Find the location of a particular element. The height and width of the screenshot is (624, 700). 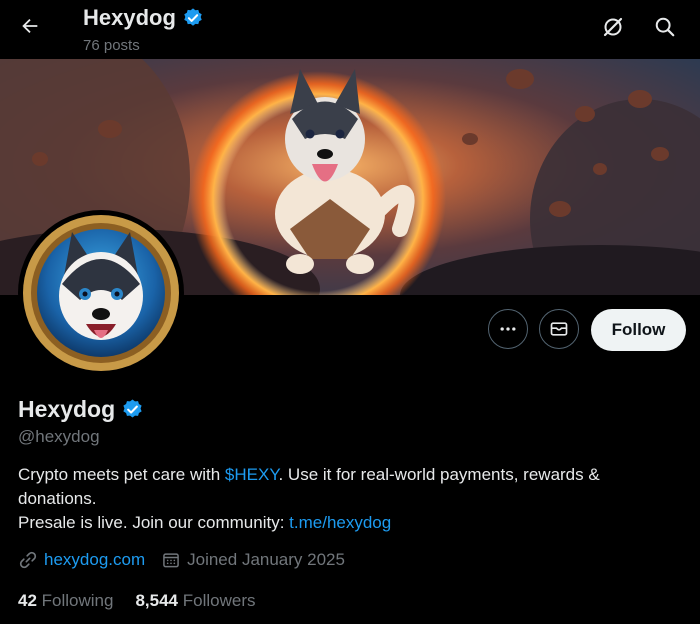

followers-link: 8,544 Followers is located at coordinates (195, 601).